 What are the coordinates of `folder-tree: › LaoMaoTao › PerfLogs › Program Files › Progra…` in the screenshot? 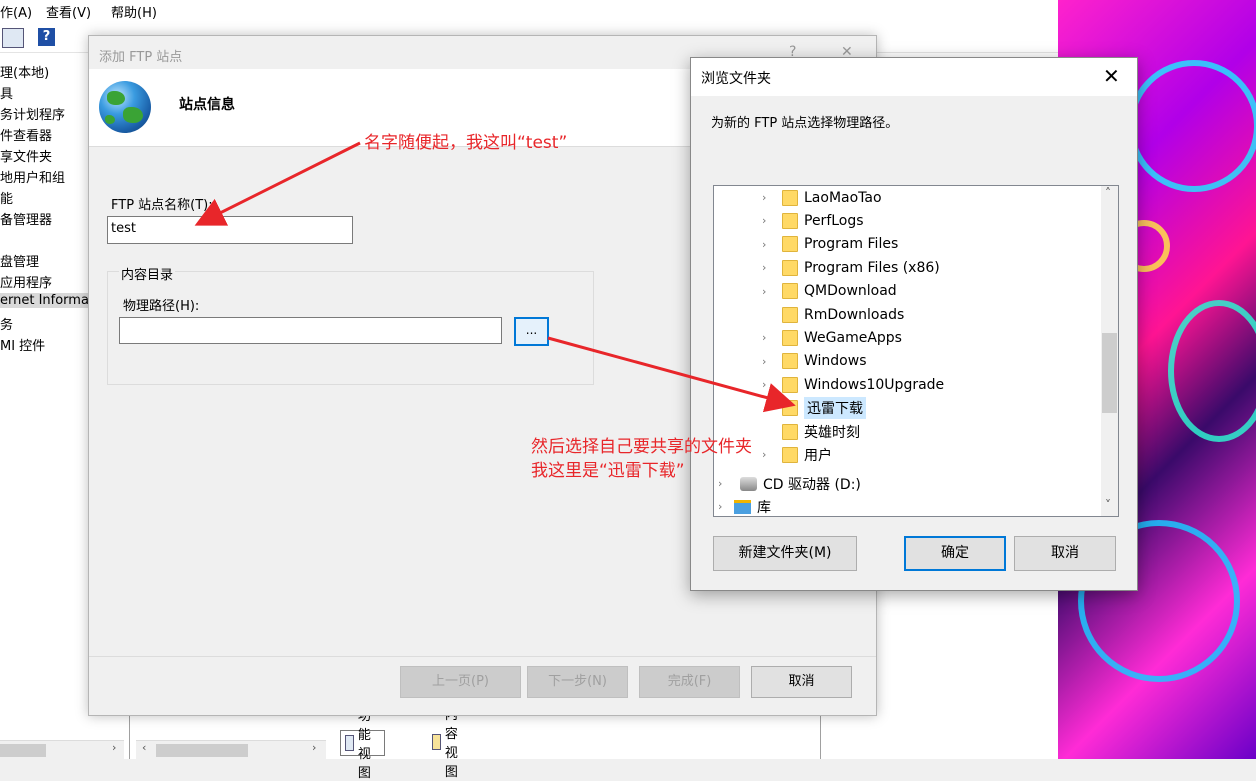 It's located at (916, 351).